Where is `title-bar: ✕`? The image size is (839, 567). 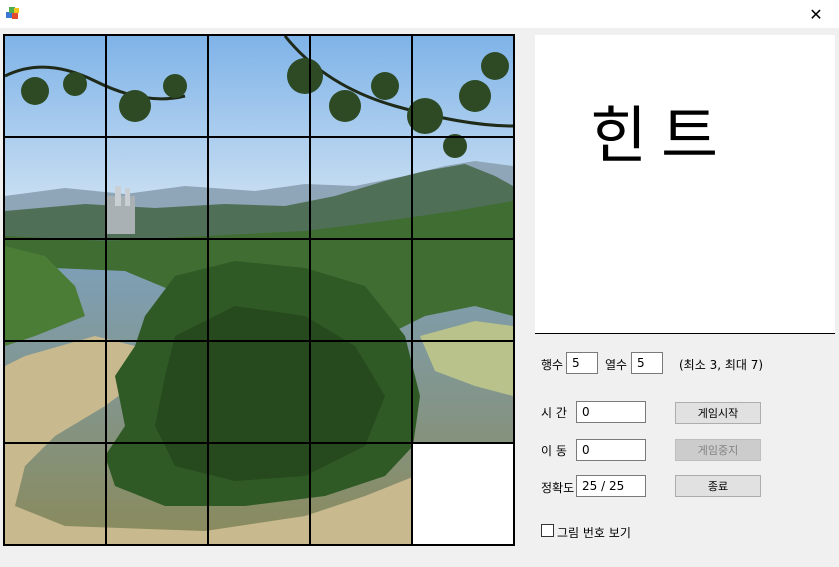
title-bar: ✕ is located at coordinates (419, 14).